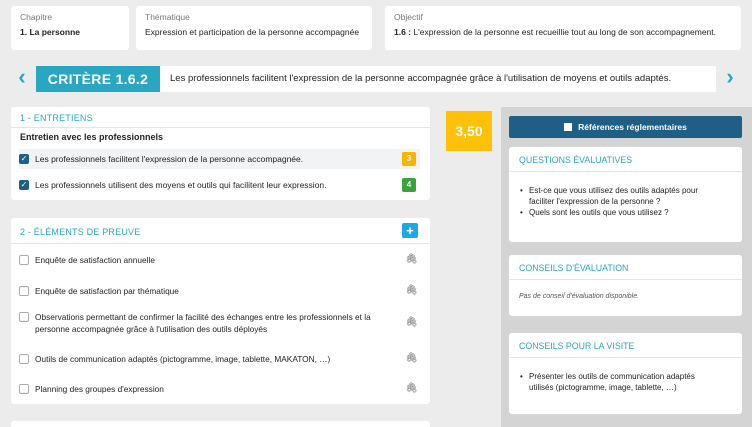 This screenshot has width=752, height=427. I want to click on entretiens-subtitle: Entretien avec les professionnels, so click(92, 137).